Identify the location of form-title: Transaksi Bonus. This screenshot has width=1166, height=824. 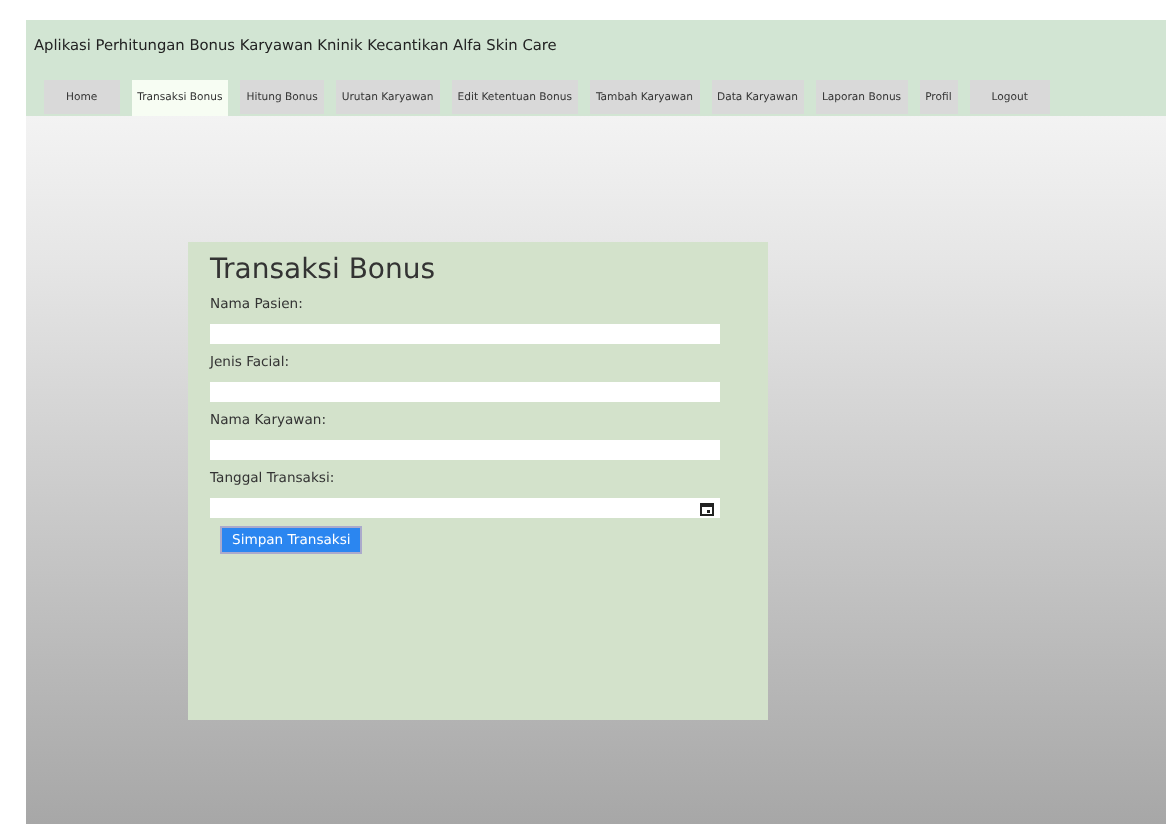
(324, 270).